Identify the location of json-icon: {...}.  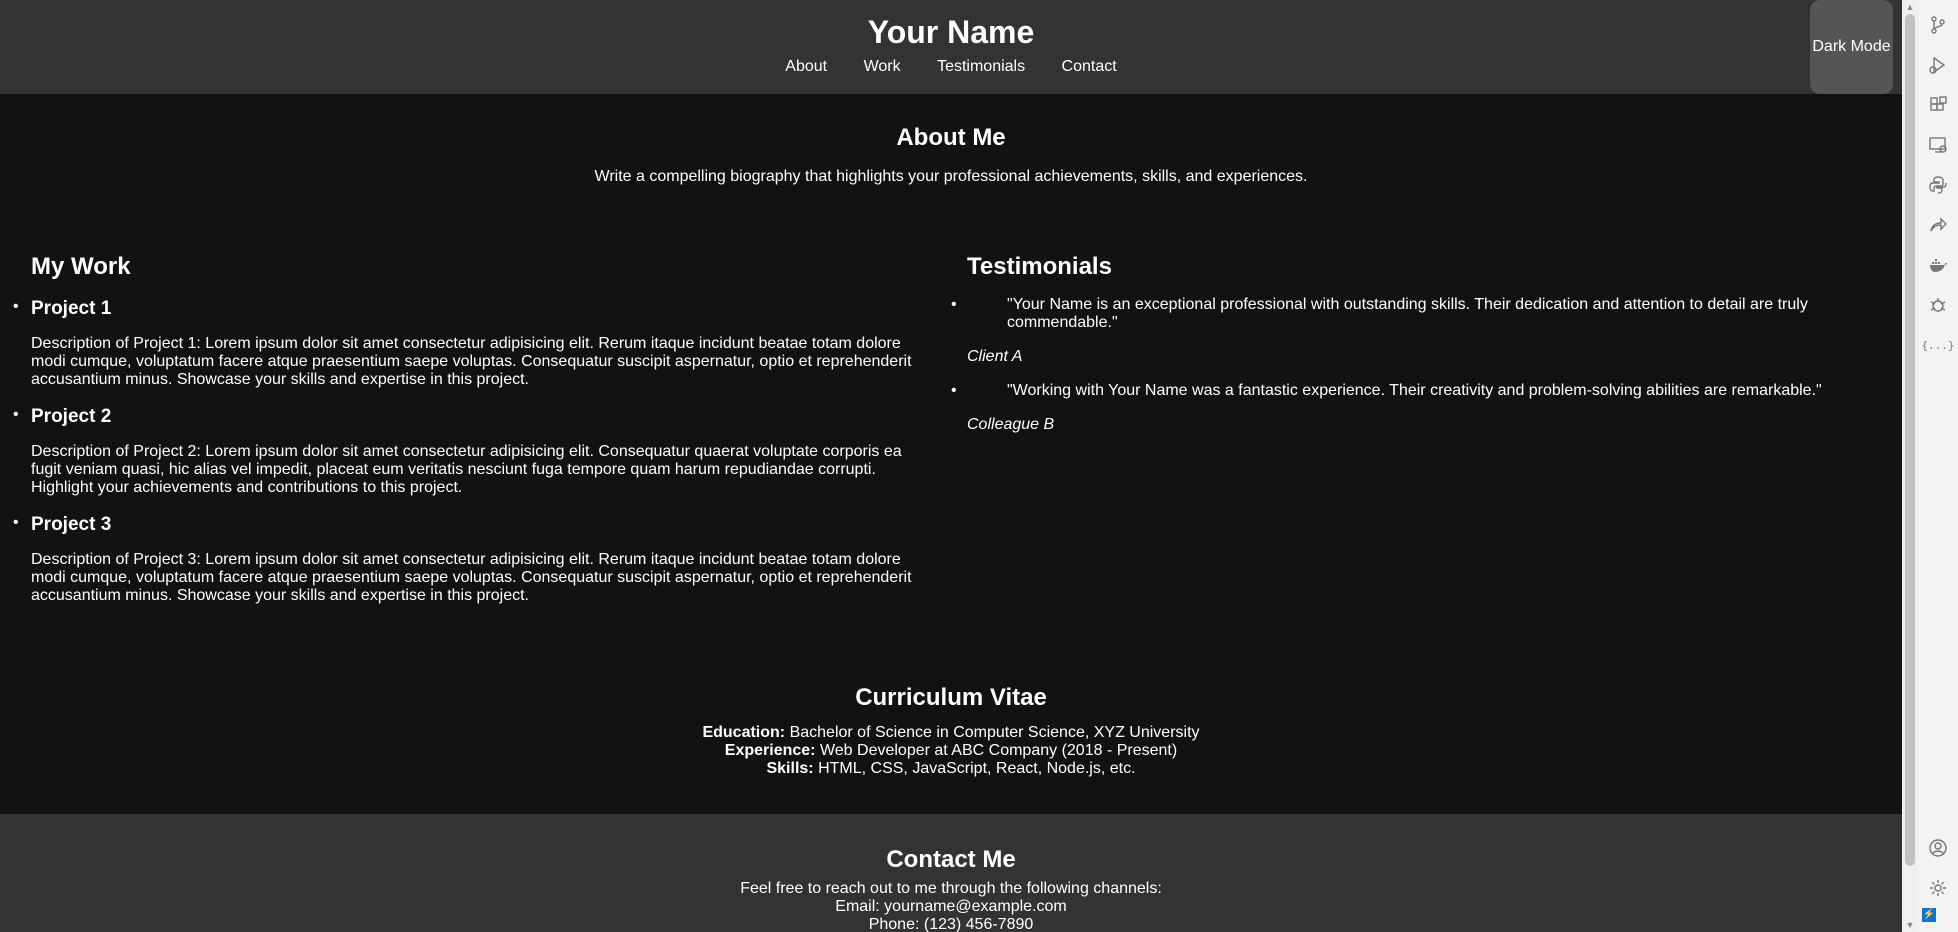
(1937, 345).